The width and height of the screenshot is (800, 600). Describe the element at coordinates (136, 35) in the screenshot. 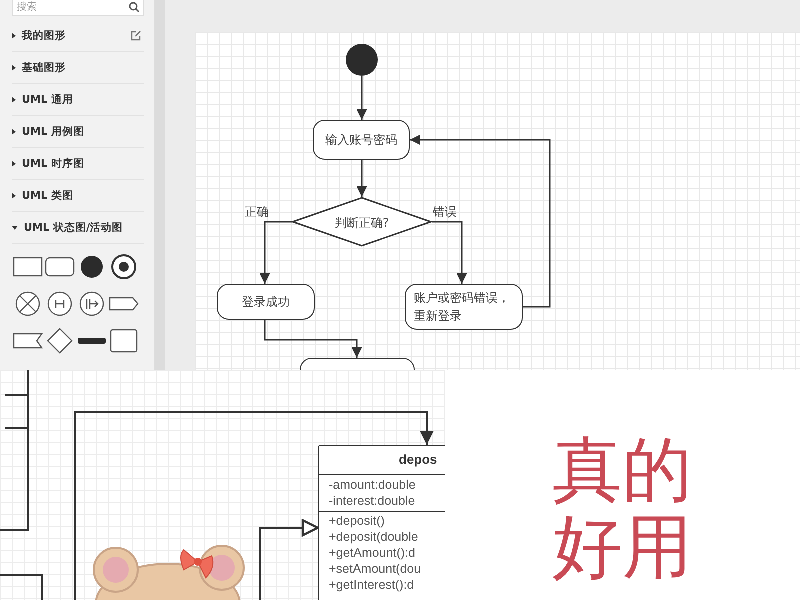

I see `edit-icon` at that location.